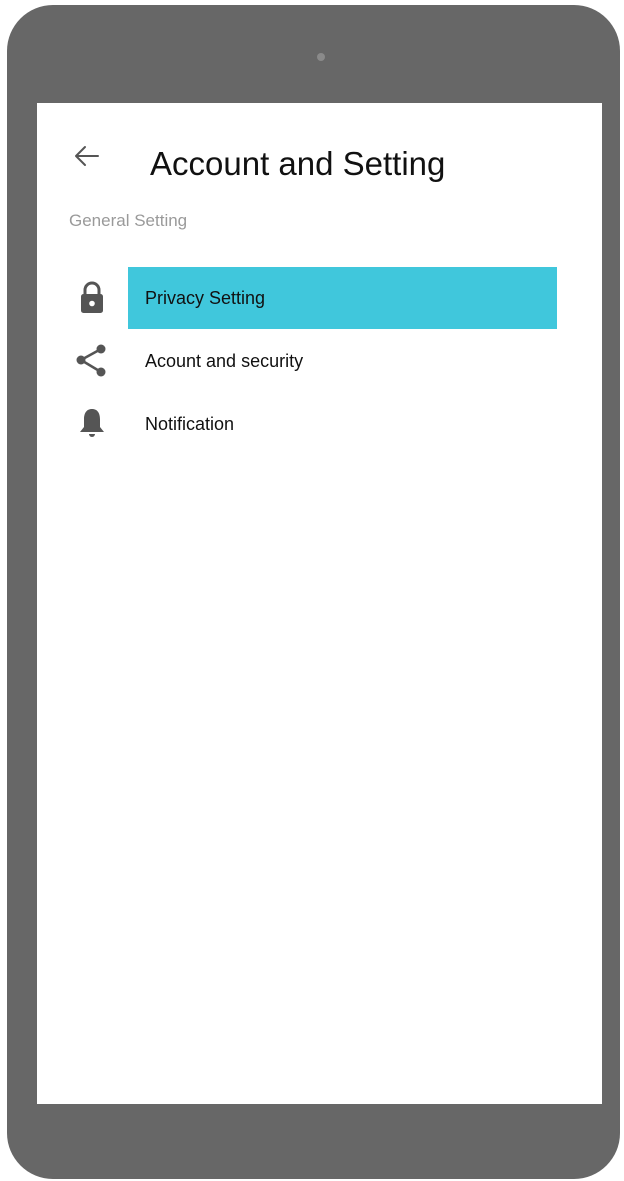 The image size is (624, 1181). I want to click on share-icon, so click(91, 360).